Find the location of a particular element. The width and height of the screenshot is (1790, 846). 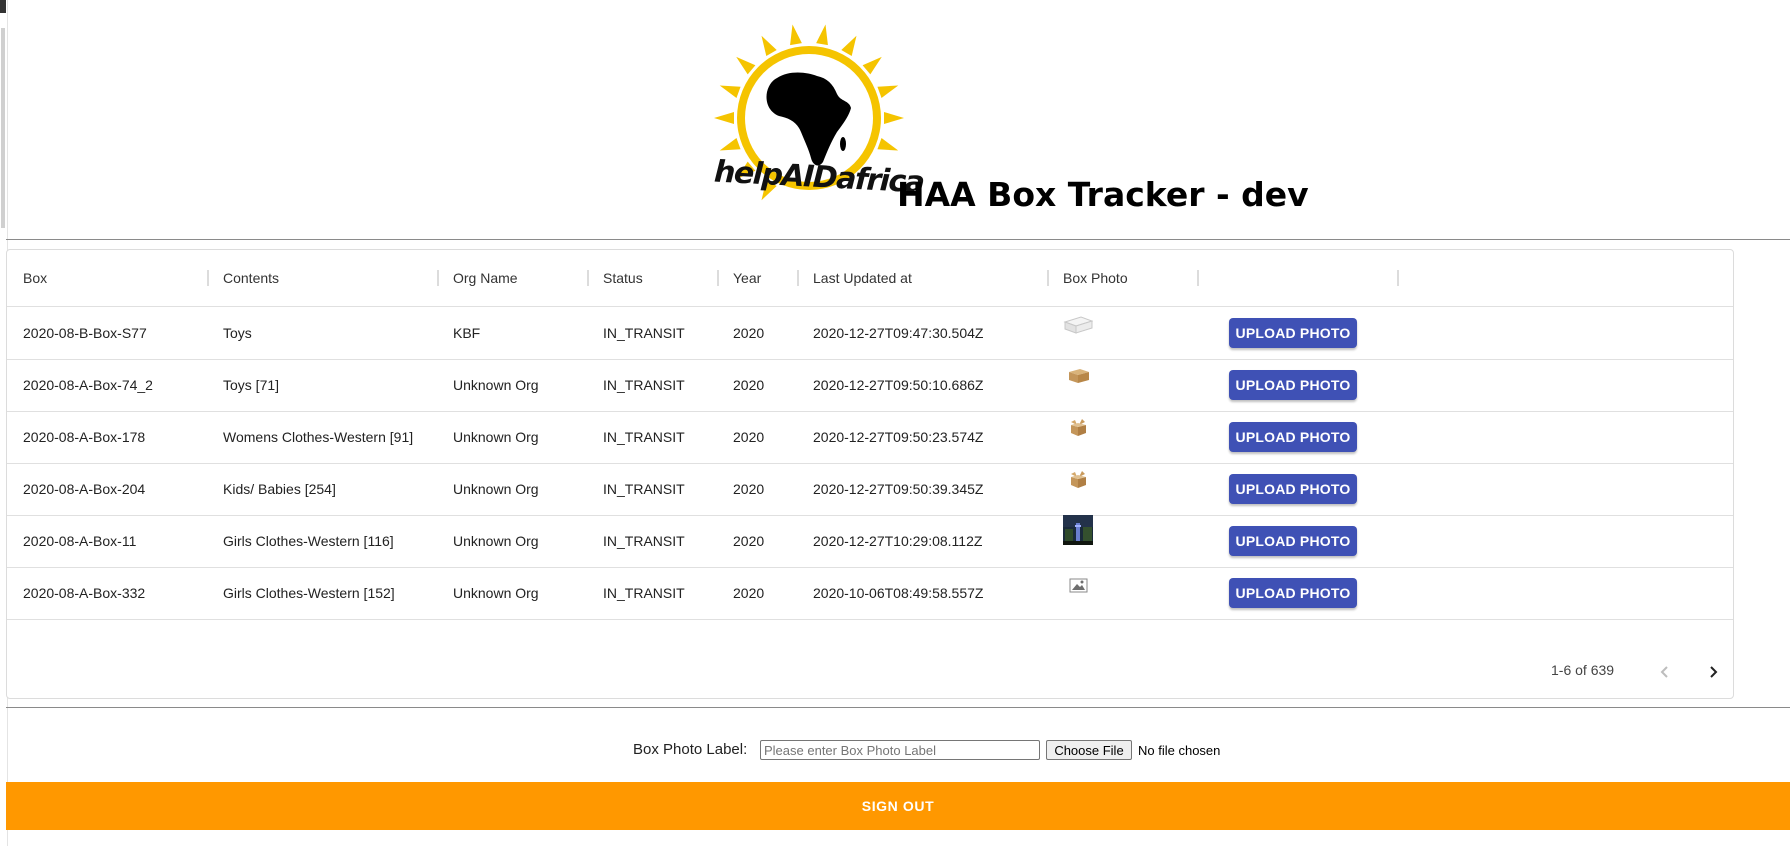

table-pagination: 1-6 of 639 is located at coordinates (870, 672).